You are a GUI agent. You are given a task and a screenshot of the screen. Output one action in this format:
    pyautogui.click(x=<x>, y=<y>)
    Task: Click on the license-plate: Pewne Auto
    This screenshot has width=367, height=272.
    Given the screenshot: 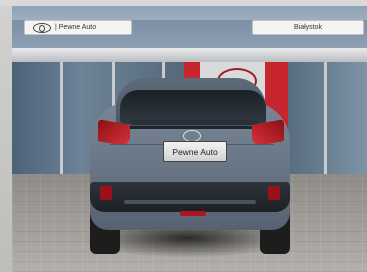 What is the action you would take?
    pyautogui.click(x=195, y=151)
    